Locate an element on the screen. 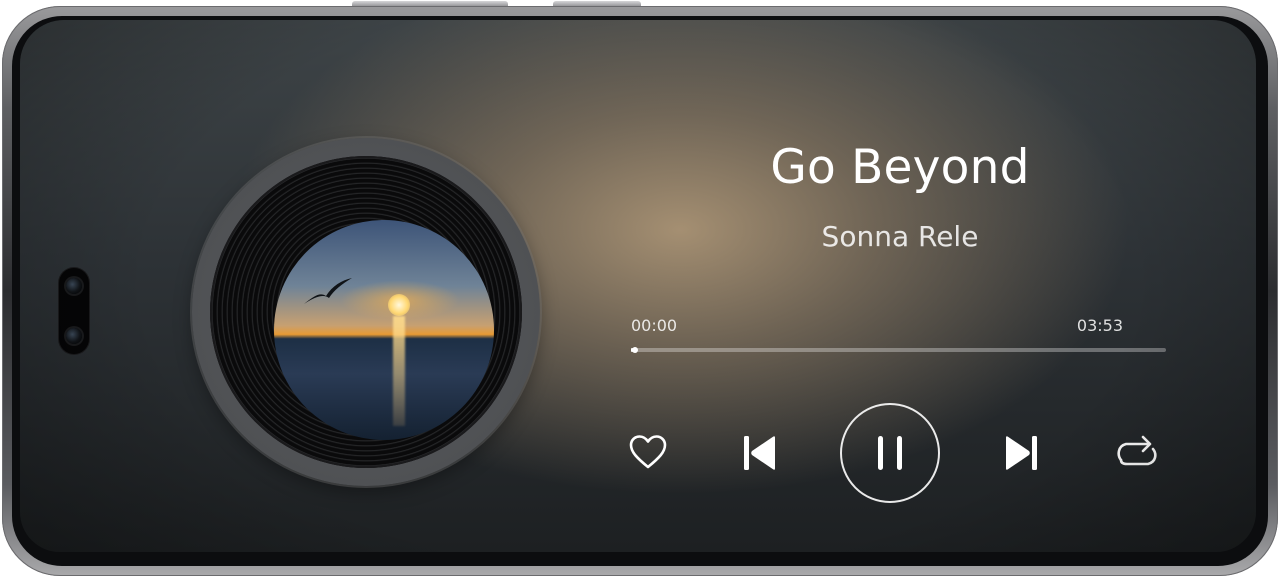 Image resolution: width=1280 pixels, height=578 pixels. pause-button is located at coordinates (890, 453).